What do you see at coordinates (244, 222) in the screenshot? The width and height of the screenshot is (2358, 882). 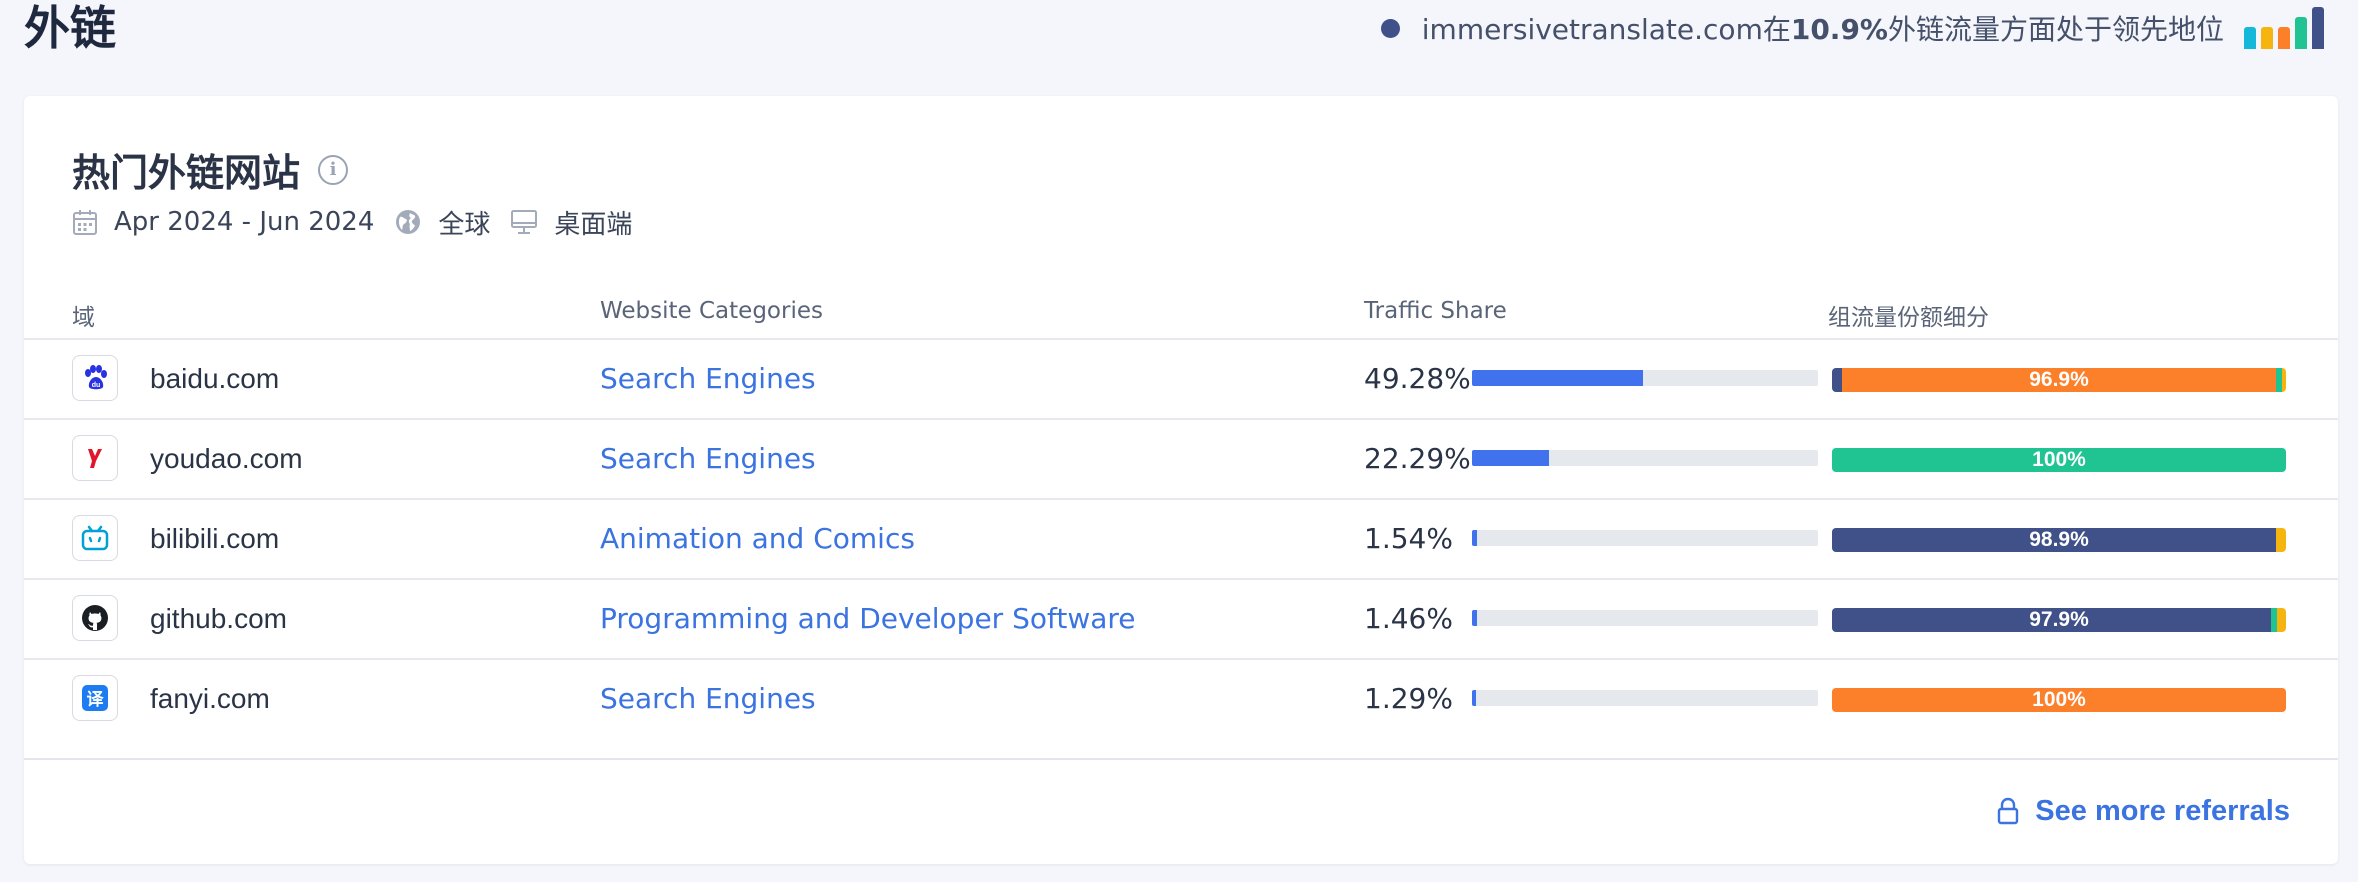 I see `date-range-text: Apr 2024 - Jun 2024` at bounding box center [244, 222].